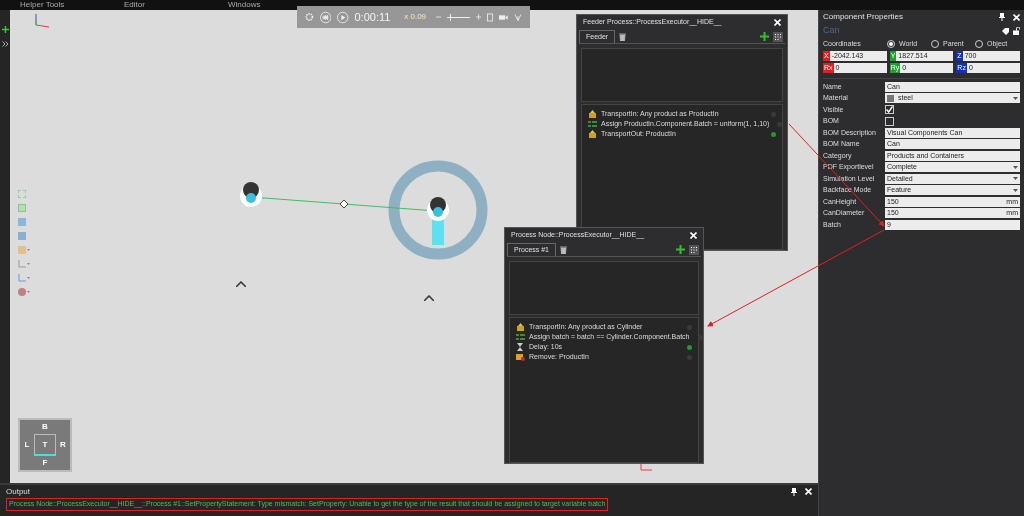 The image size is (1024, 516). What do you see at coordinates (415, 17) in the screenshot?
I see `speed-label: x 0.09` at bounding box center [415, 17].